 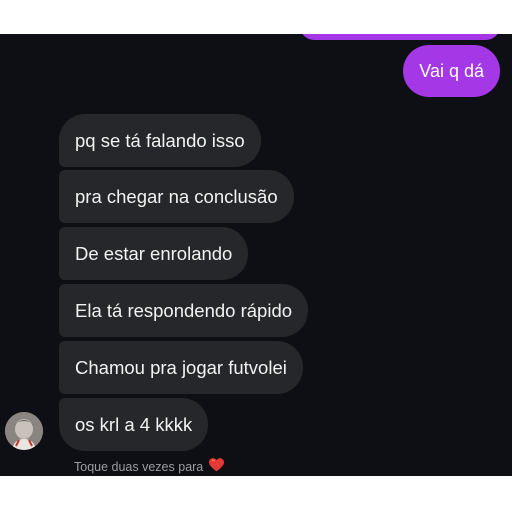 What do you see at coordinates (24, 431) in the screenshot?
I see `avatar` at bounding box center [24, 431].